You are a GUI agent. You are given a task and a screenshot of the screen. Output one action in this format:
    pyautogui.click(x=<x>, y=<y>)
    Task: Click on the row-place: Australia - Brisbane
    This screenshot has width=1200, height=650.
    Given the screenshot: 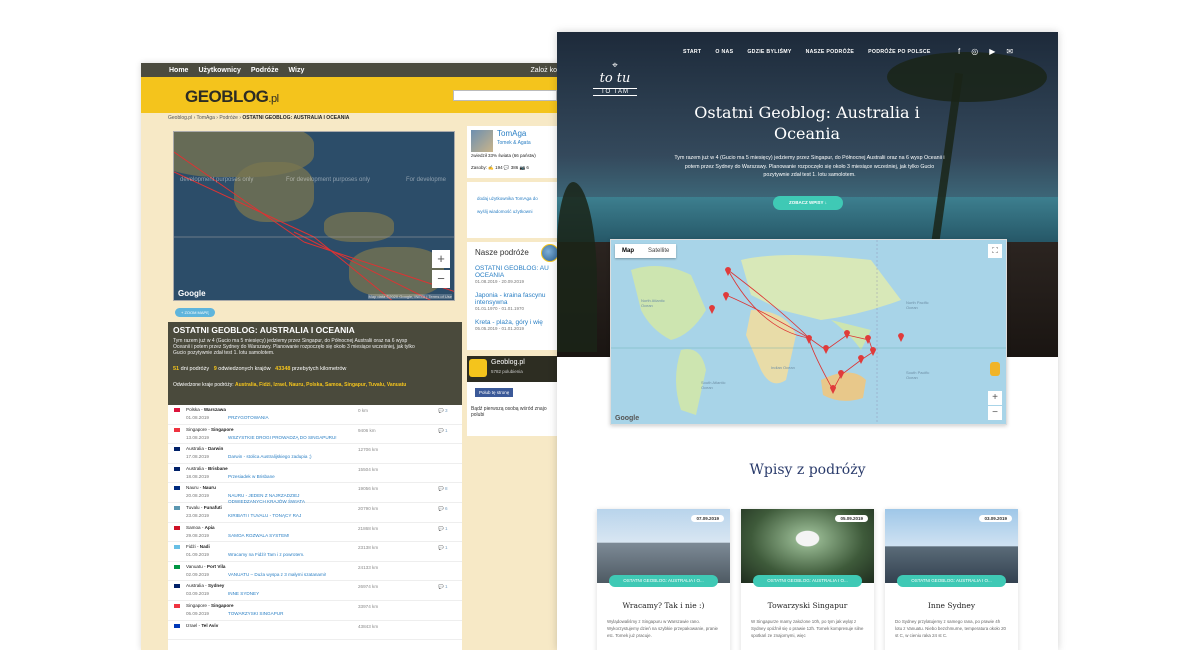 What is the action you would take?
    pyautogui.click(x=207, y=468)
    